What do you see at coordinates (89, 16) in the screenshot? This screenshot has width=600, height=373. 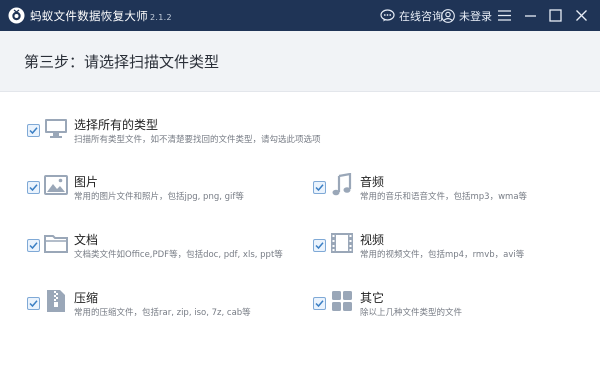 I see `app-name: 蚂蚁文件数据恢复大师` at bounding box center [89, 16].